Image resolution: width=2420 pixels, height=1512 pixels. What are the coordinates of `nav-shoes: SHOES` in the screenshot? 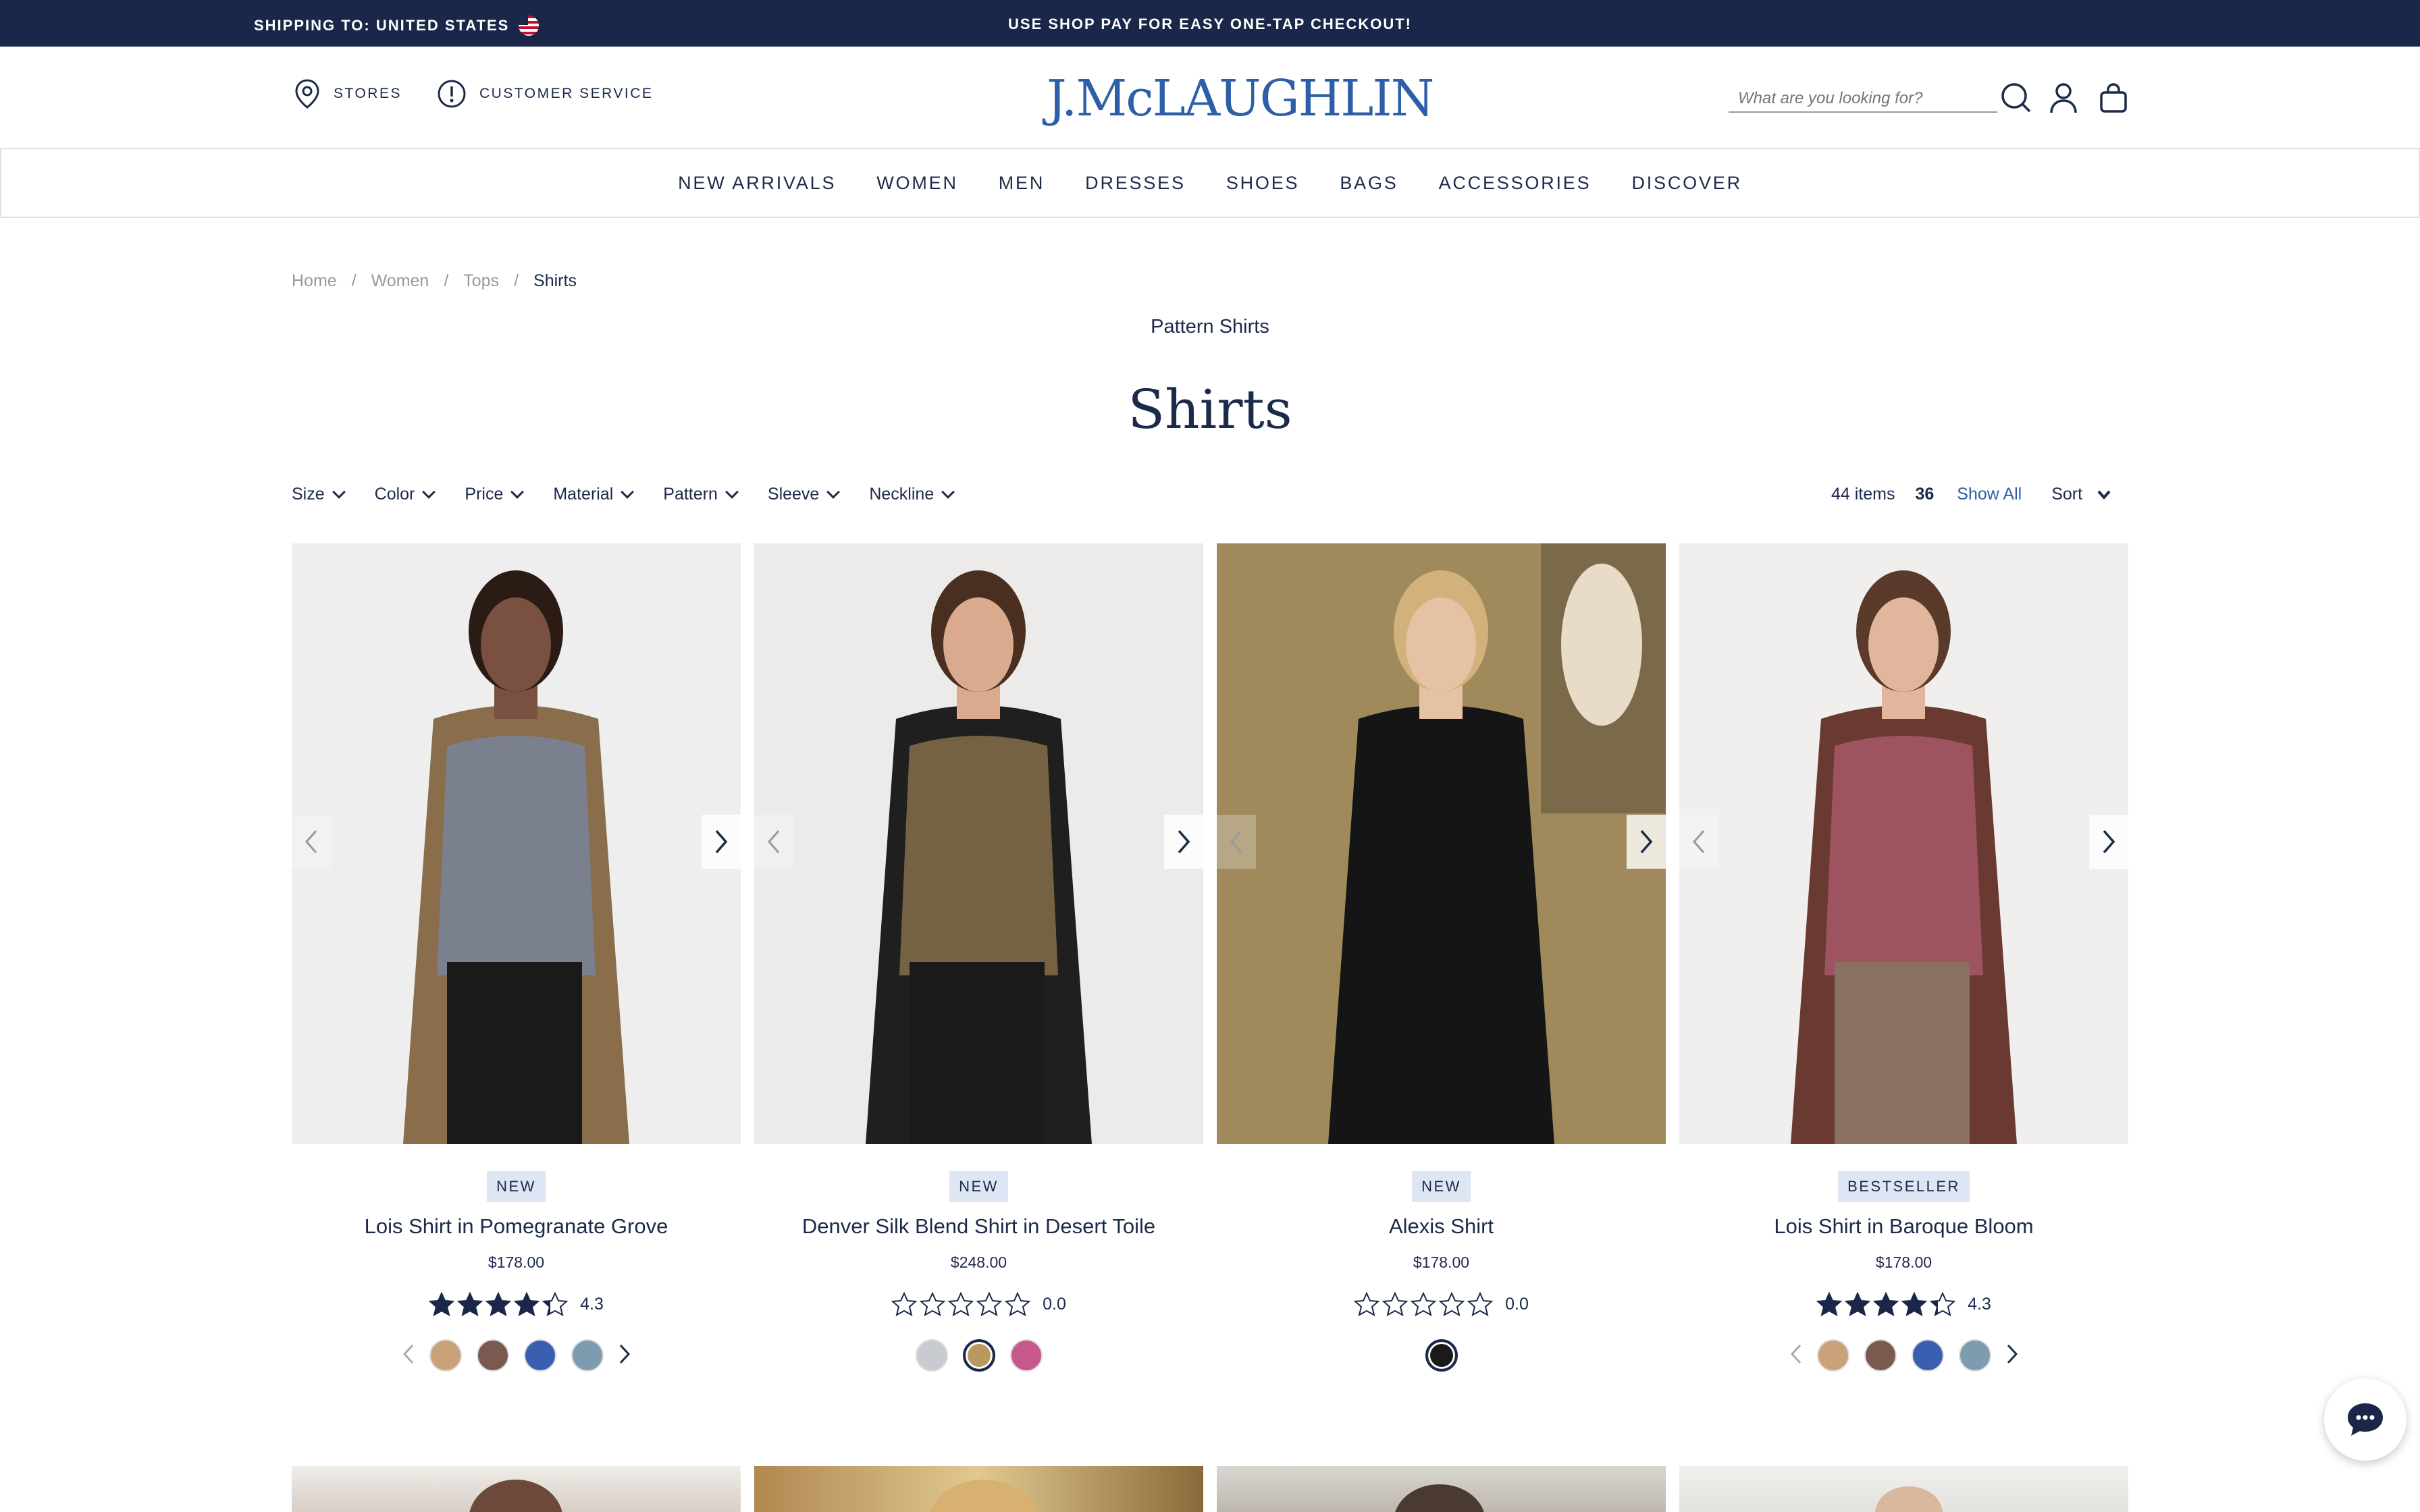 It's located at (1263, 183).